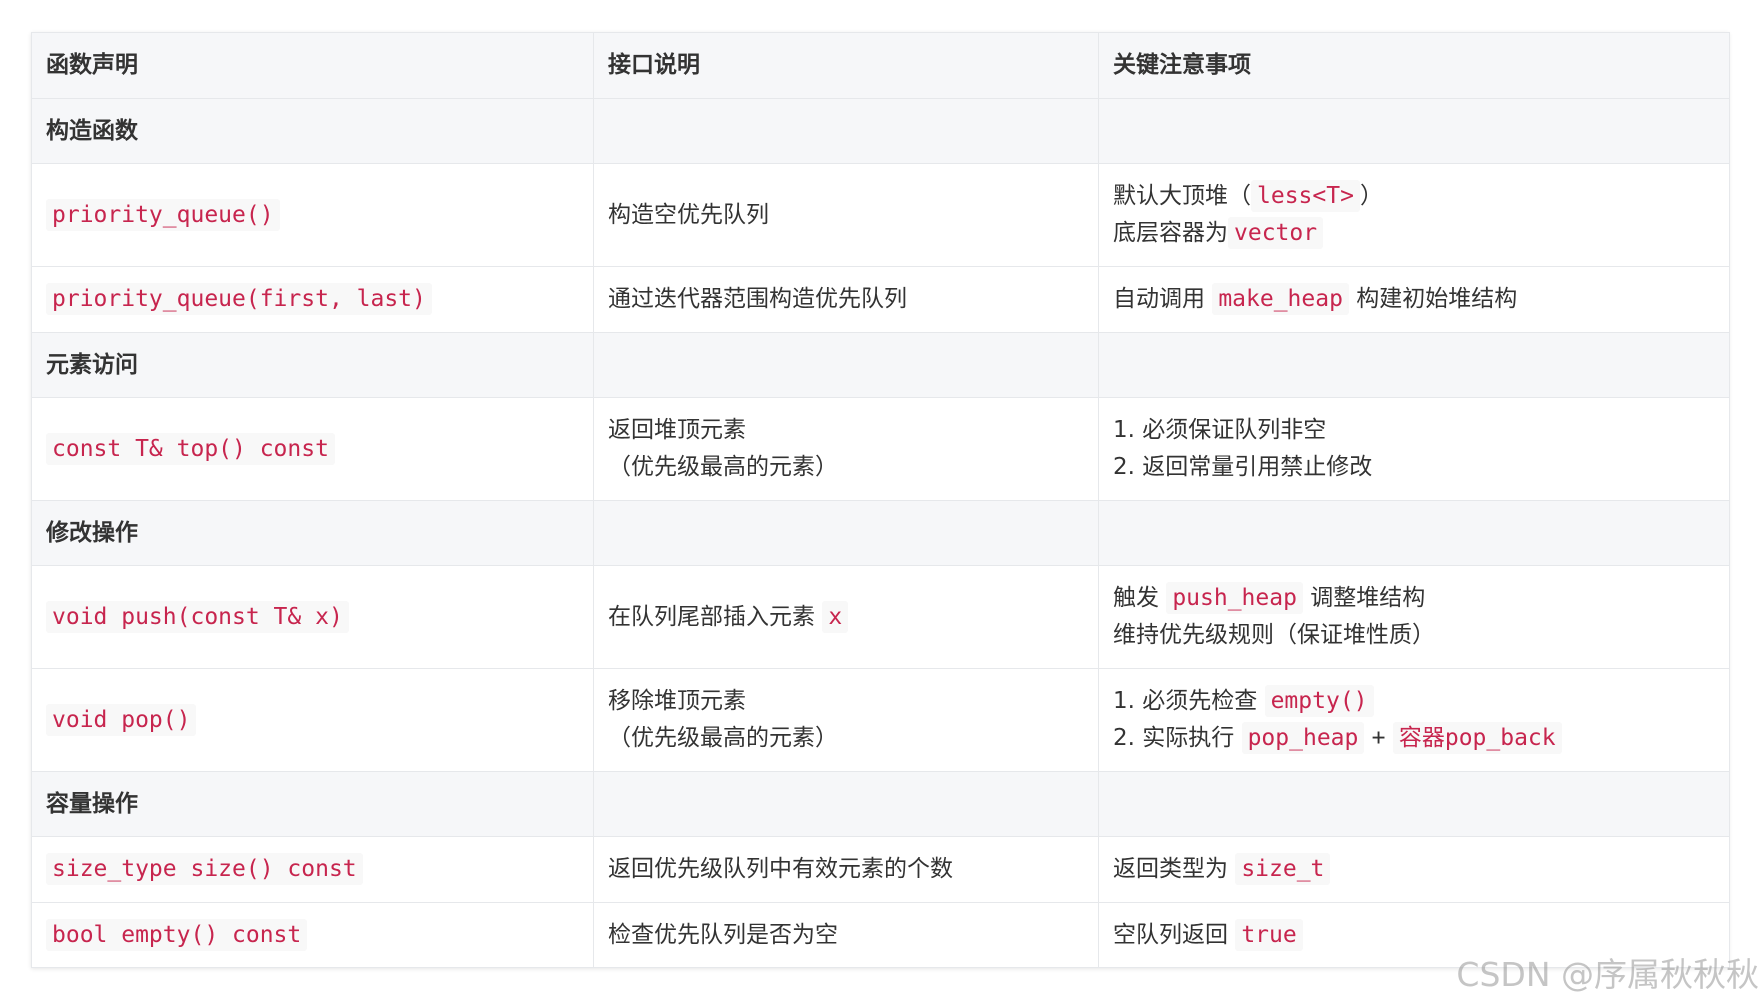 This screenshot has width=1759, height=1002. Describe the element at coordinates (1276, 233) in the screenshot. I see `inline-code: vector` at that location.